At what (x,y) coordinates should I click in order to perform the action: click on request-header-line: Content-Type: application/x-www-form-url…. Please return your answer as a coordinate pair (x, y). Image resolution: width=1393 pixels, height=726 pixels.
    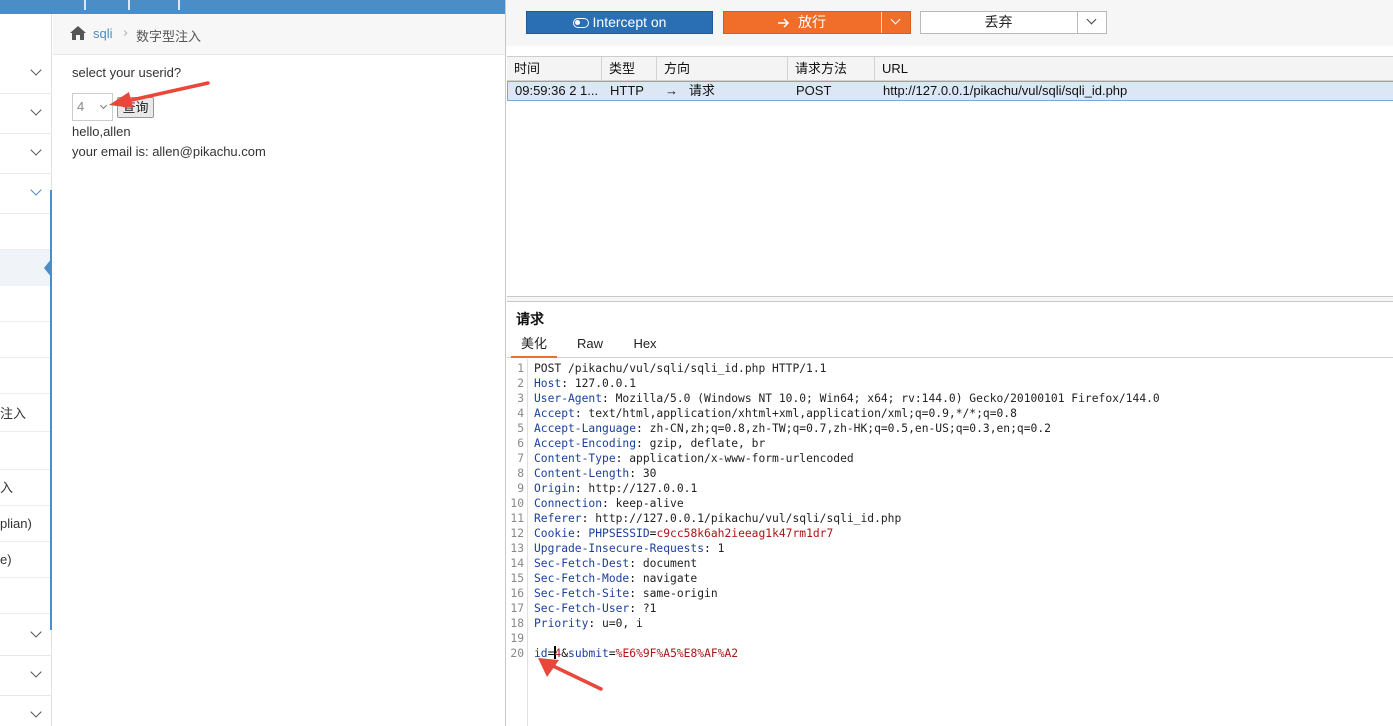
    Looking at the image, I should click on (694, 458).